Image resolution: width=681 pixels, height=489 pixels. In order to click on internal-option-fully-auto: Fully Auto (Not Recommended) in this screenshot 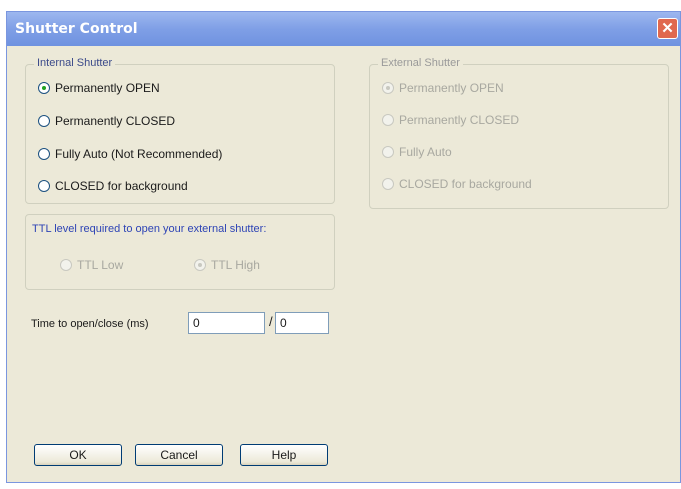, I will do `click(130, 154)`.